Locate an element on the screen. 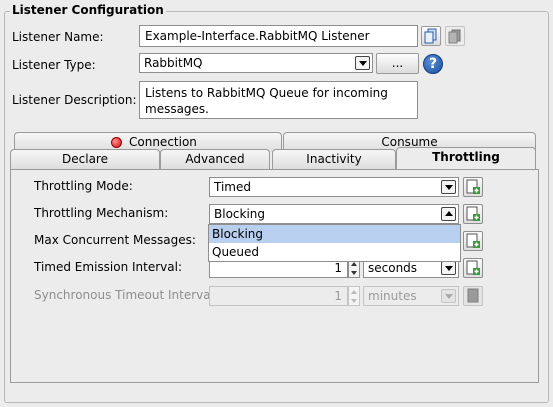  listener-type-select: RabbitMQ is located at coordinates (256, 63).